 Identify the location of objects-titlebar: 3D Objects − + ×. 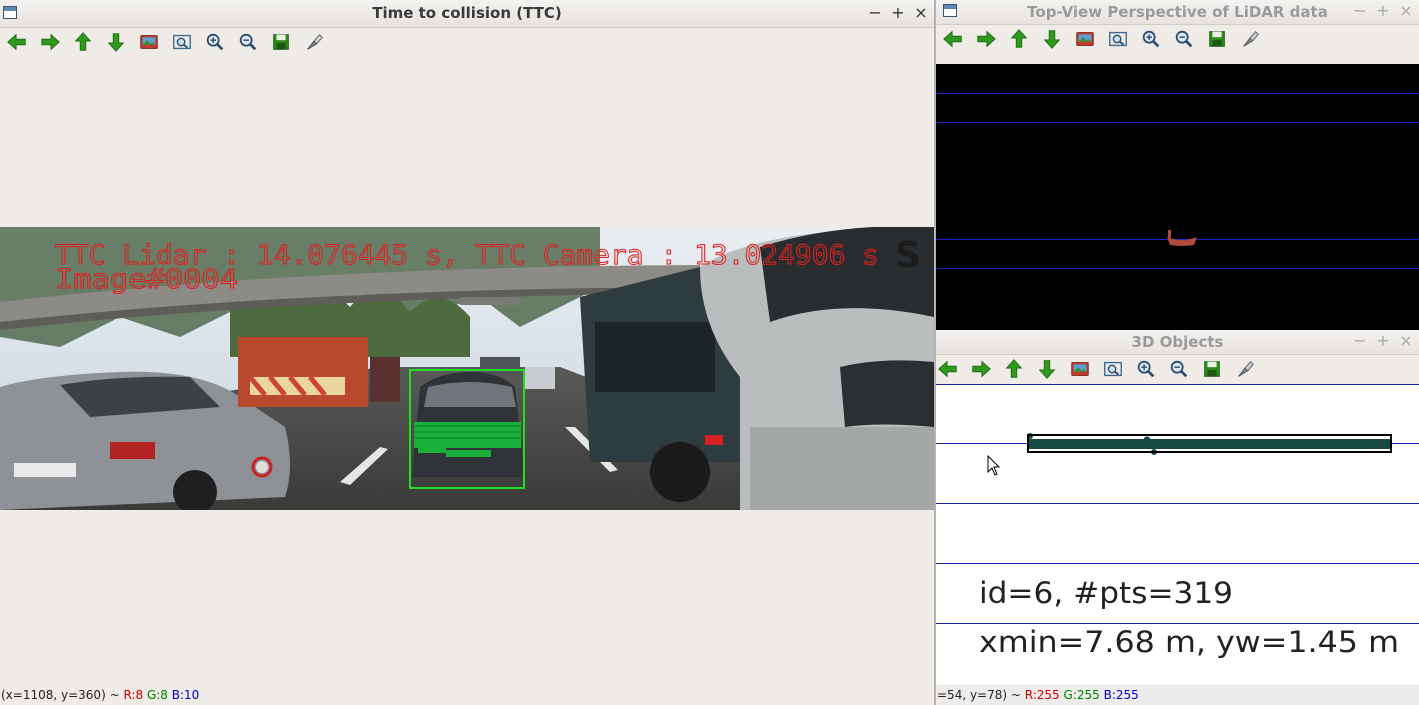
(1177, 342).